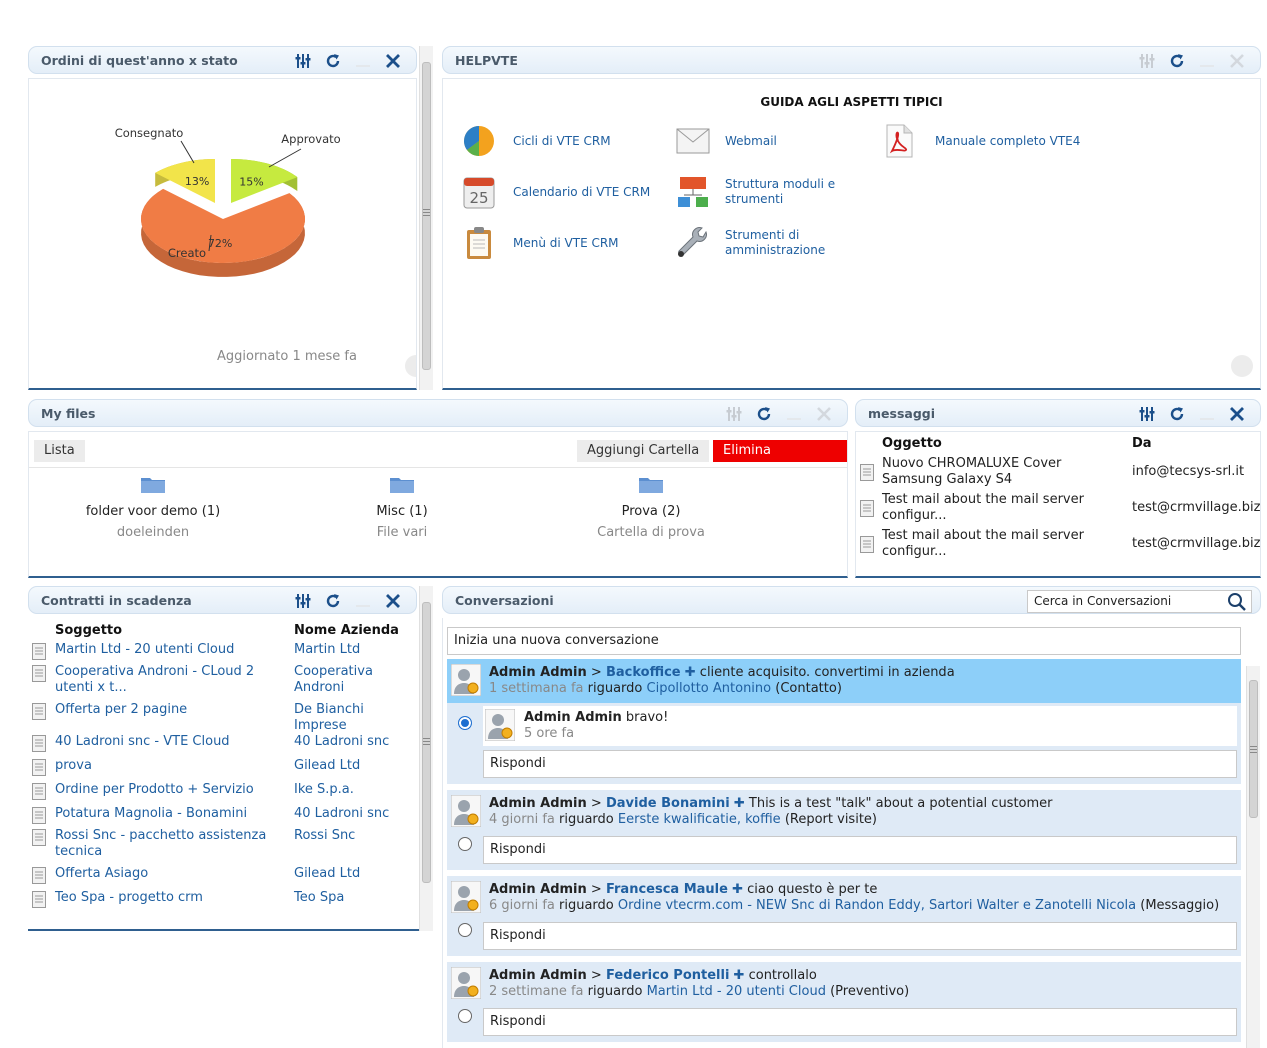  I want to click on conversations-widget-header: Conversazioni Cerca in Conversazioni, so click(851, 600).